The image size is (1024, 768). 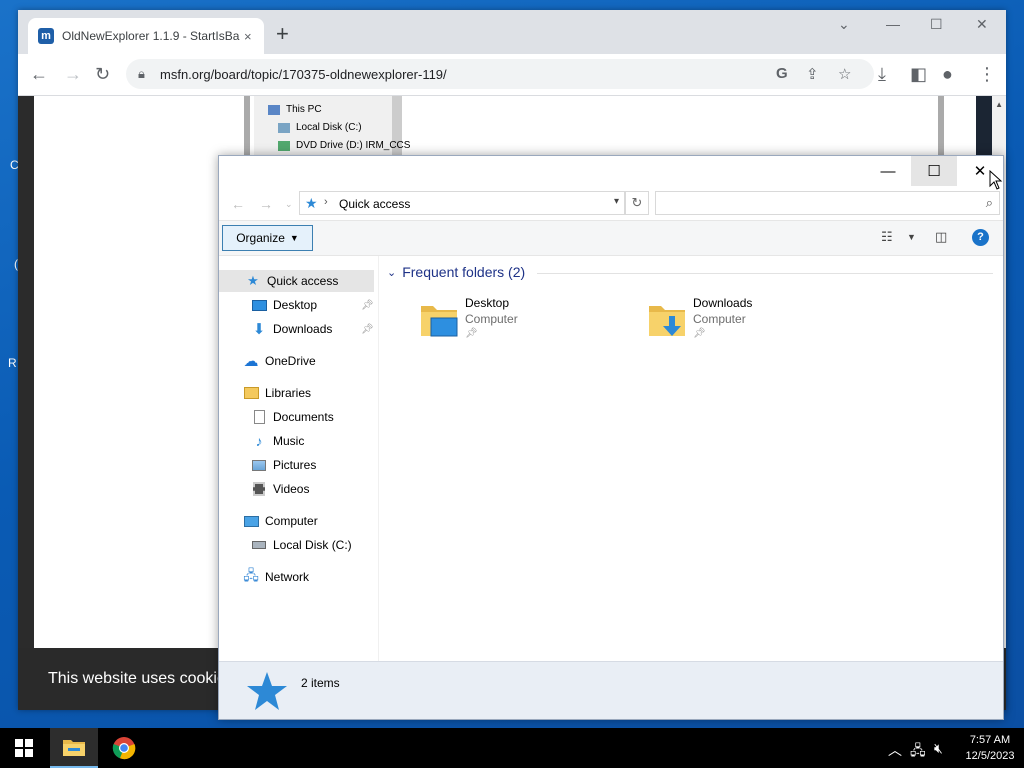 I want to click on close-icon: ✕, so click(x=982, y=24).